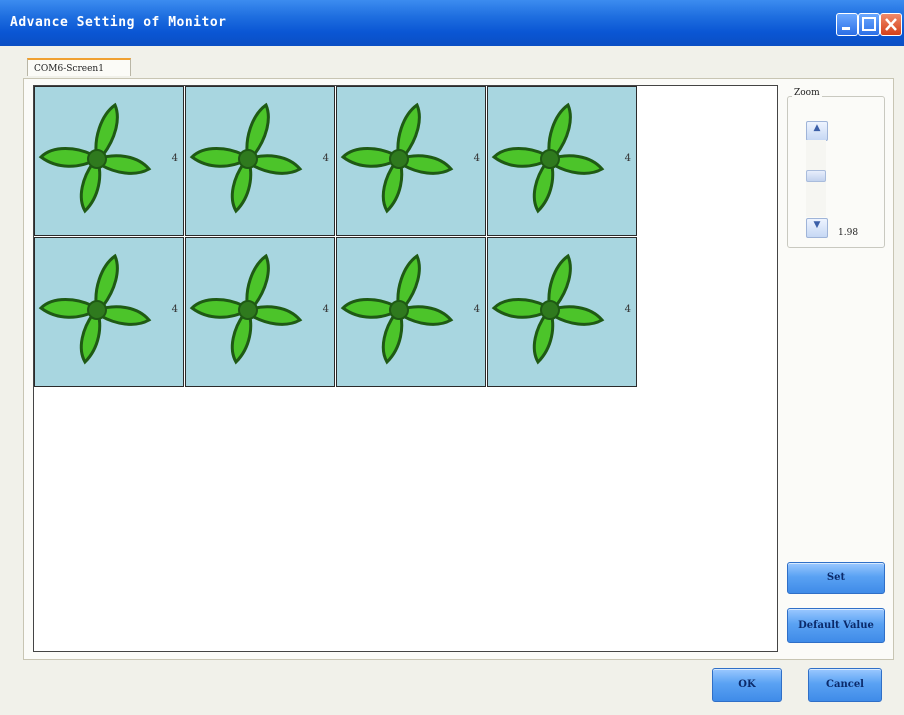  I want to click on zoom-label: Zoom, so click(807, 93).